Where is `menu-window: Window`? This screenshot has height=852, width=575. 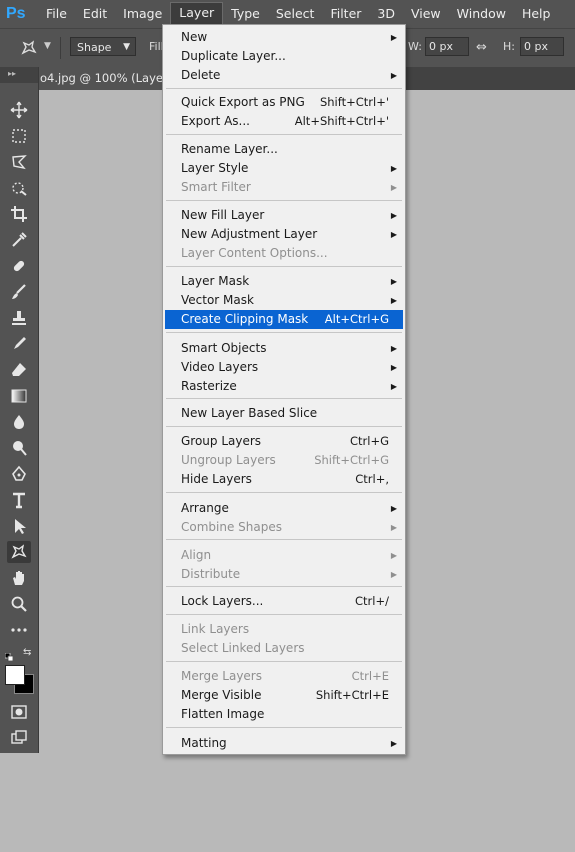 menu-window: Window is located at coordinates (481, 14).